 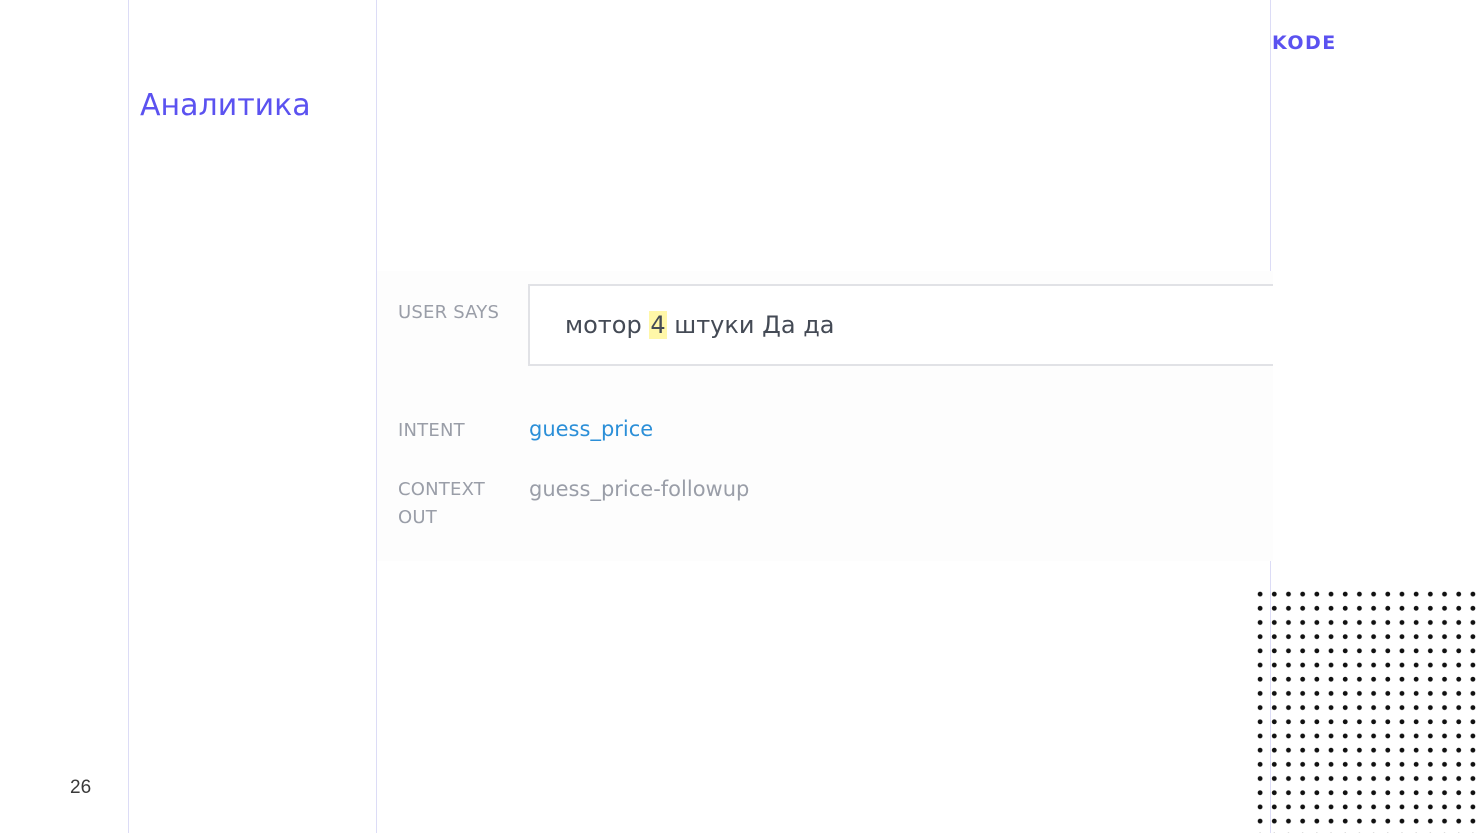 I want to click on dot-pattern, so click(x=1366, y=710).